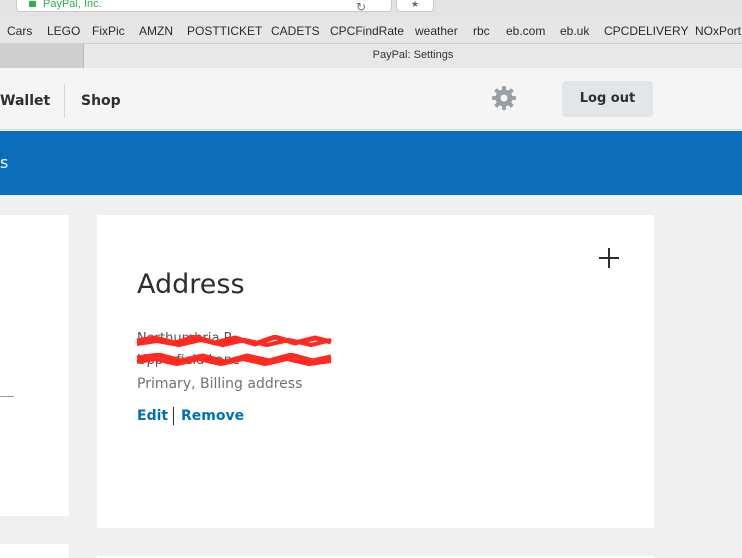 The width and height of the screenshot is (742, 558). I want to click on left-card-lower, so click(34, 551).